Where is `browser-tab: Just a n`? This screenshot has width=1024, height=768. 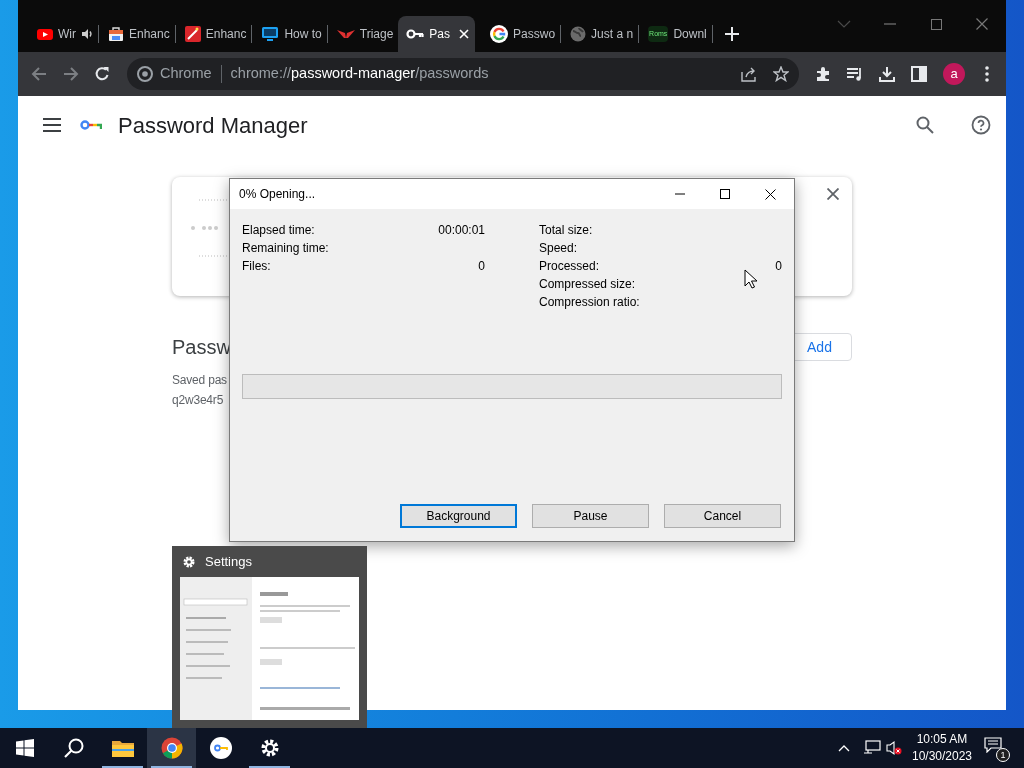 browser-tab: Just a n is located at coordinates (600, 34).